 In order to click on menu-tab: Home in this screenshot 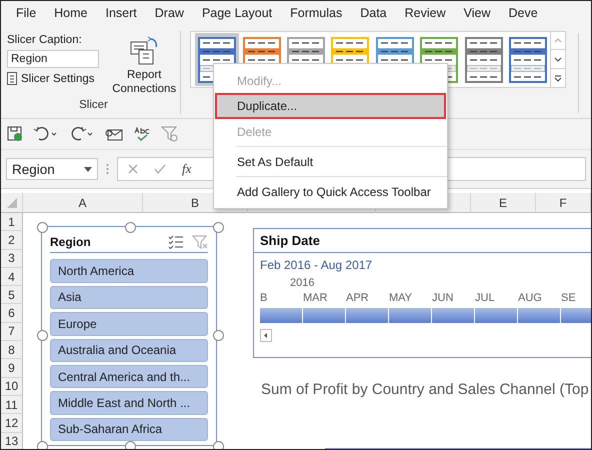, I will do `click(70, 14)`.